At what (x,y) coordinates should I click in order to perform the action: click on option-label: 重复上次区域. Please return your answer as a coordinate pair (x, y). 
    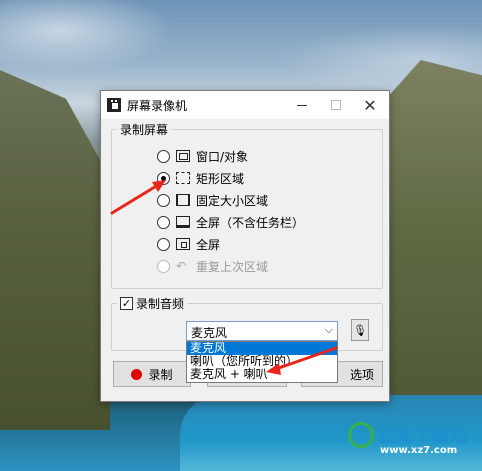
    Looking at the image, I should click on (232, 266).